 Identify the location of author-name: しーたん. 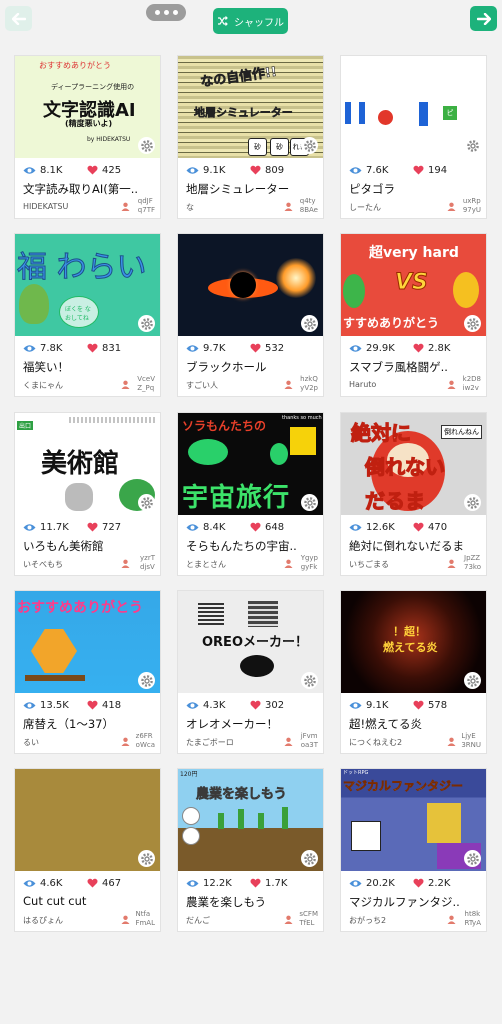
(365, 207).